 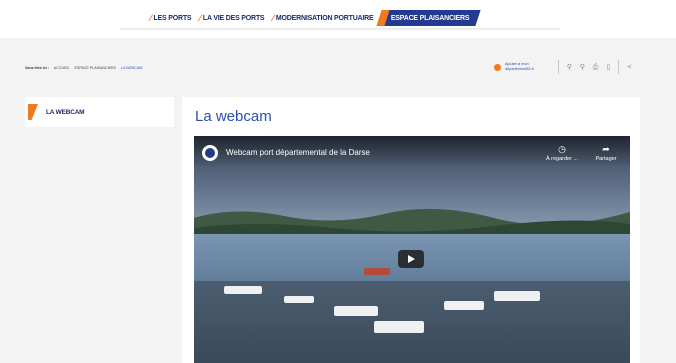 I want to click on sidebar-item-la-webcam: LA WEBCAM, so click(x=99, y=112).